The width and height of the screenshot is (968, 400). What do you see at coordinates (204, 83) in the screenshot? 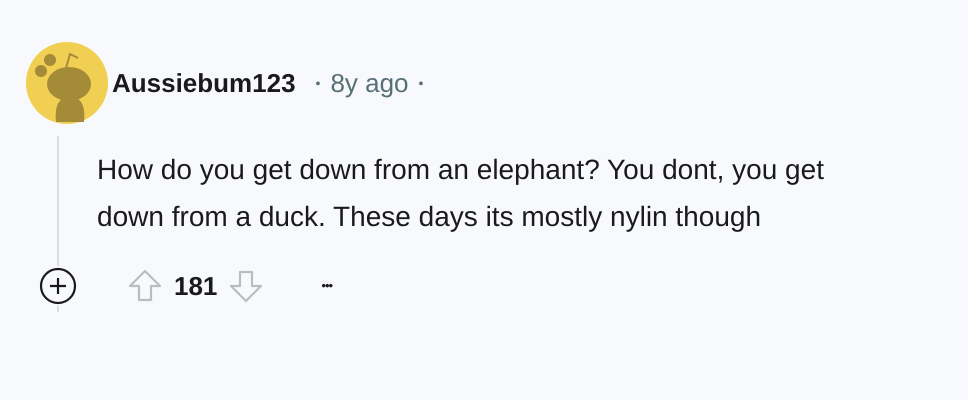
I see `username: Aussiebum123` at bounding box center [204, 83].